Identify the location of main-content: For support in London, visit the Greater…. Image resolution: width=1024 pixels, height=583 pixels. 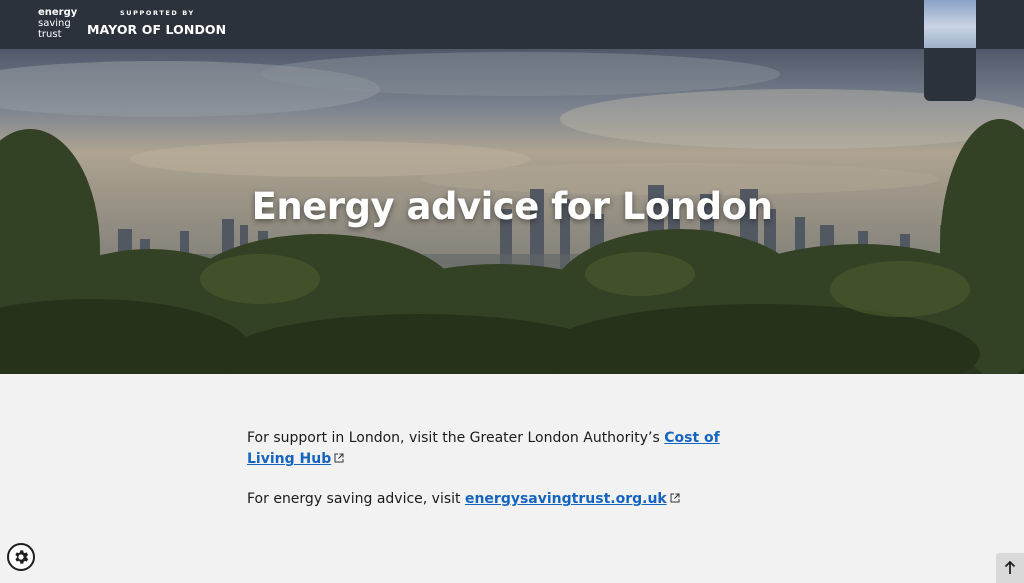
(507, 478).